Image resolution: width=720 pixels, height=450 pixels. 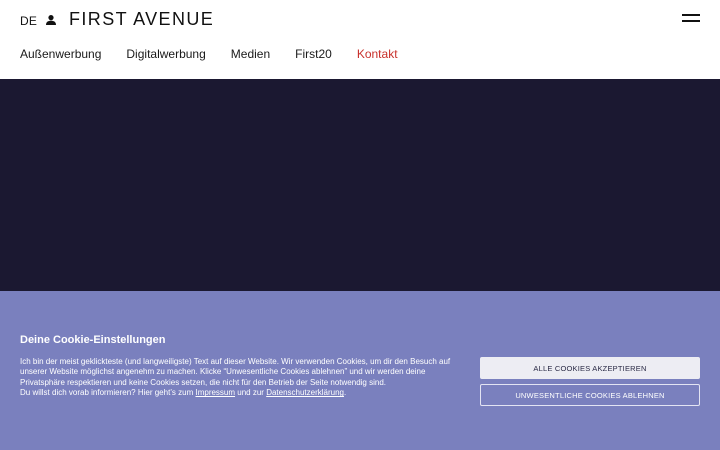 I want to click on nav-item-digitalwerbung: Digitalwerbung, so click(x=165, y=55).